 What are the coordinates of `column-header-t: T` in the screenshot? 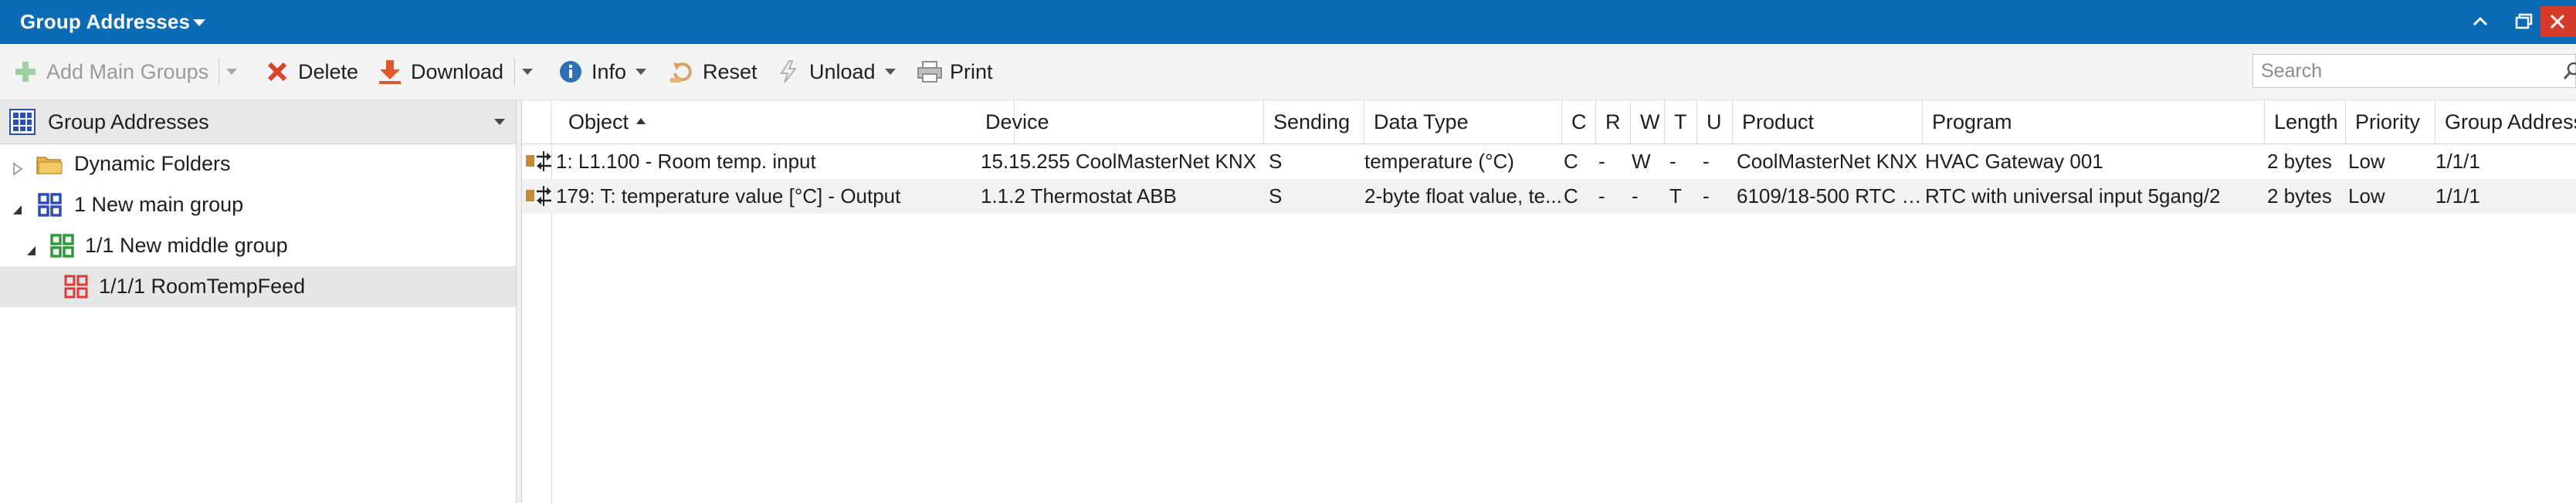 It's located at (1681, 121).